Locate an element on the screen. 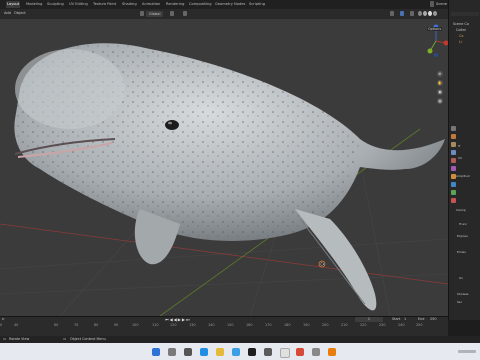 The width and height of the screenshot is (480, 360). end-frame-label: End is located at coordinates (421, 319).